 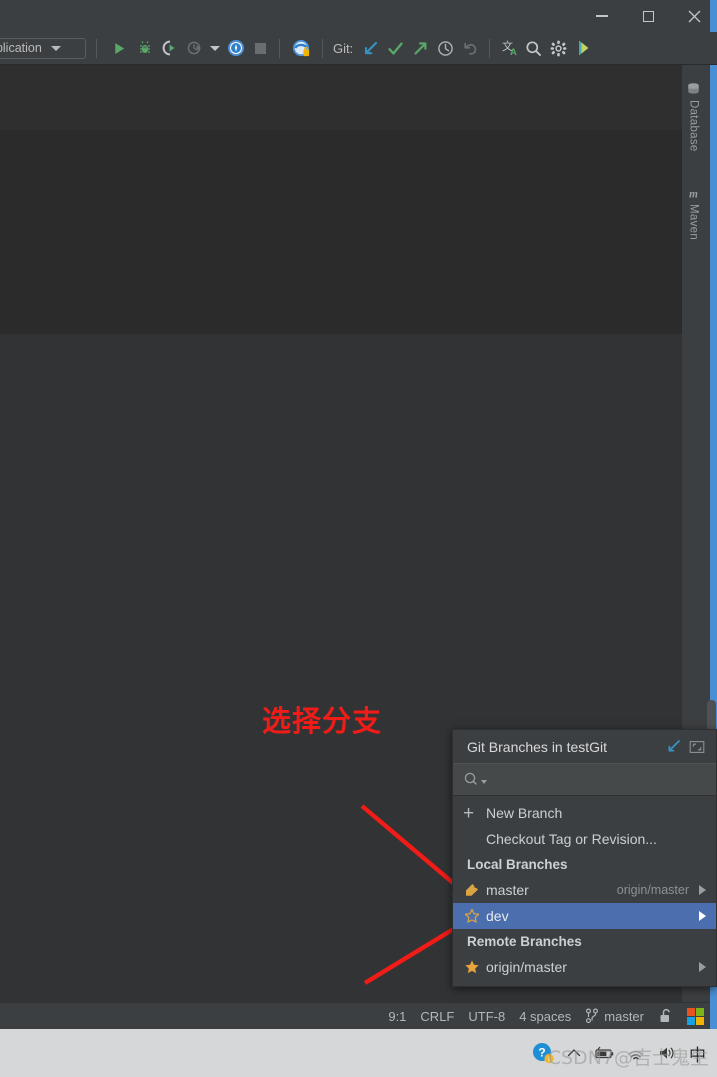 I want to click on windows-logo-icon, so click(x=695, y=1016).